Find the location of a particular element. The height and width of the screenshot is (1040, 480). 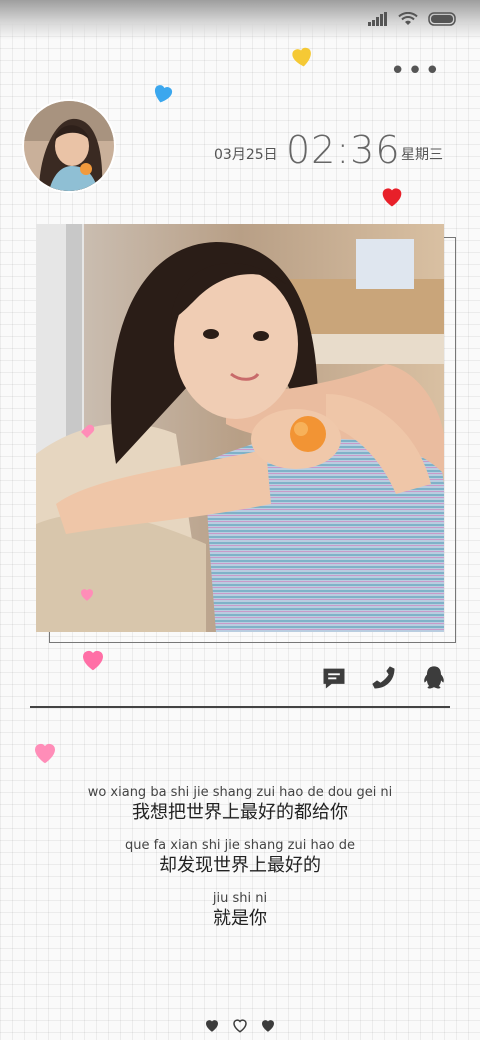

action-bar is located at coordinates (384, 678).